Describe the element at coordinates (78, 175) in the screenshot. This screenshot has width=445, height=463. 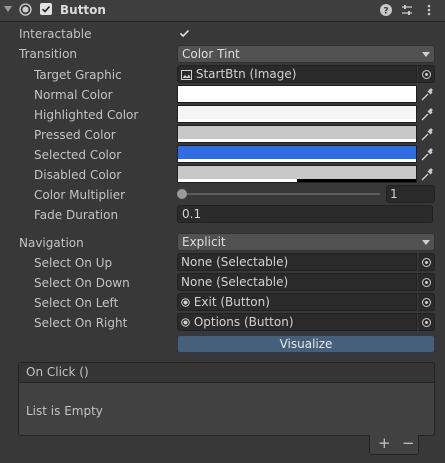
I see `disabled-color-label: Disabled Color` at that location.